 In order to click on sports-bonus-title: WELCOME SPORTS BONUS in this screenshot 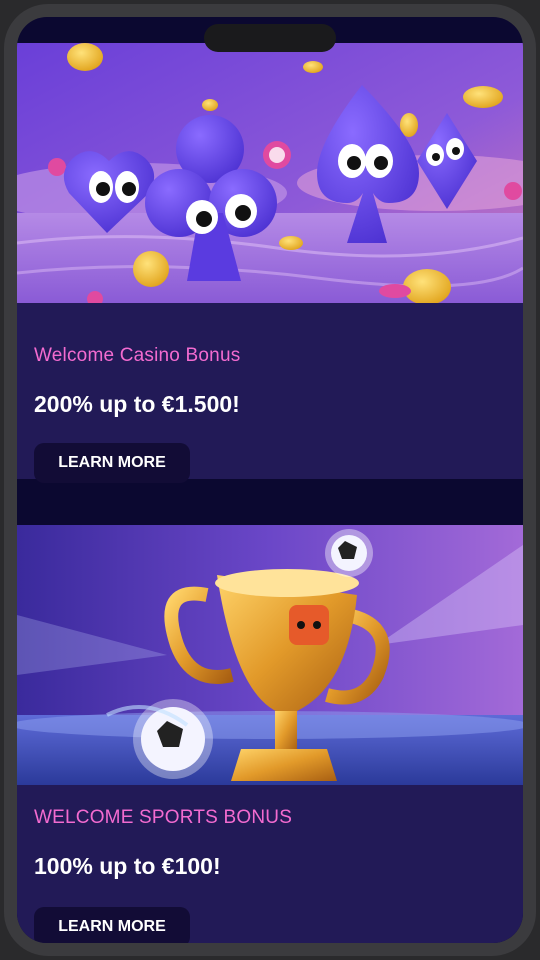, I will do `click(163, 817)`.